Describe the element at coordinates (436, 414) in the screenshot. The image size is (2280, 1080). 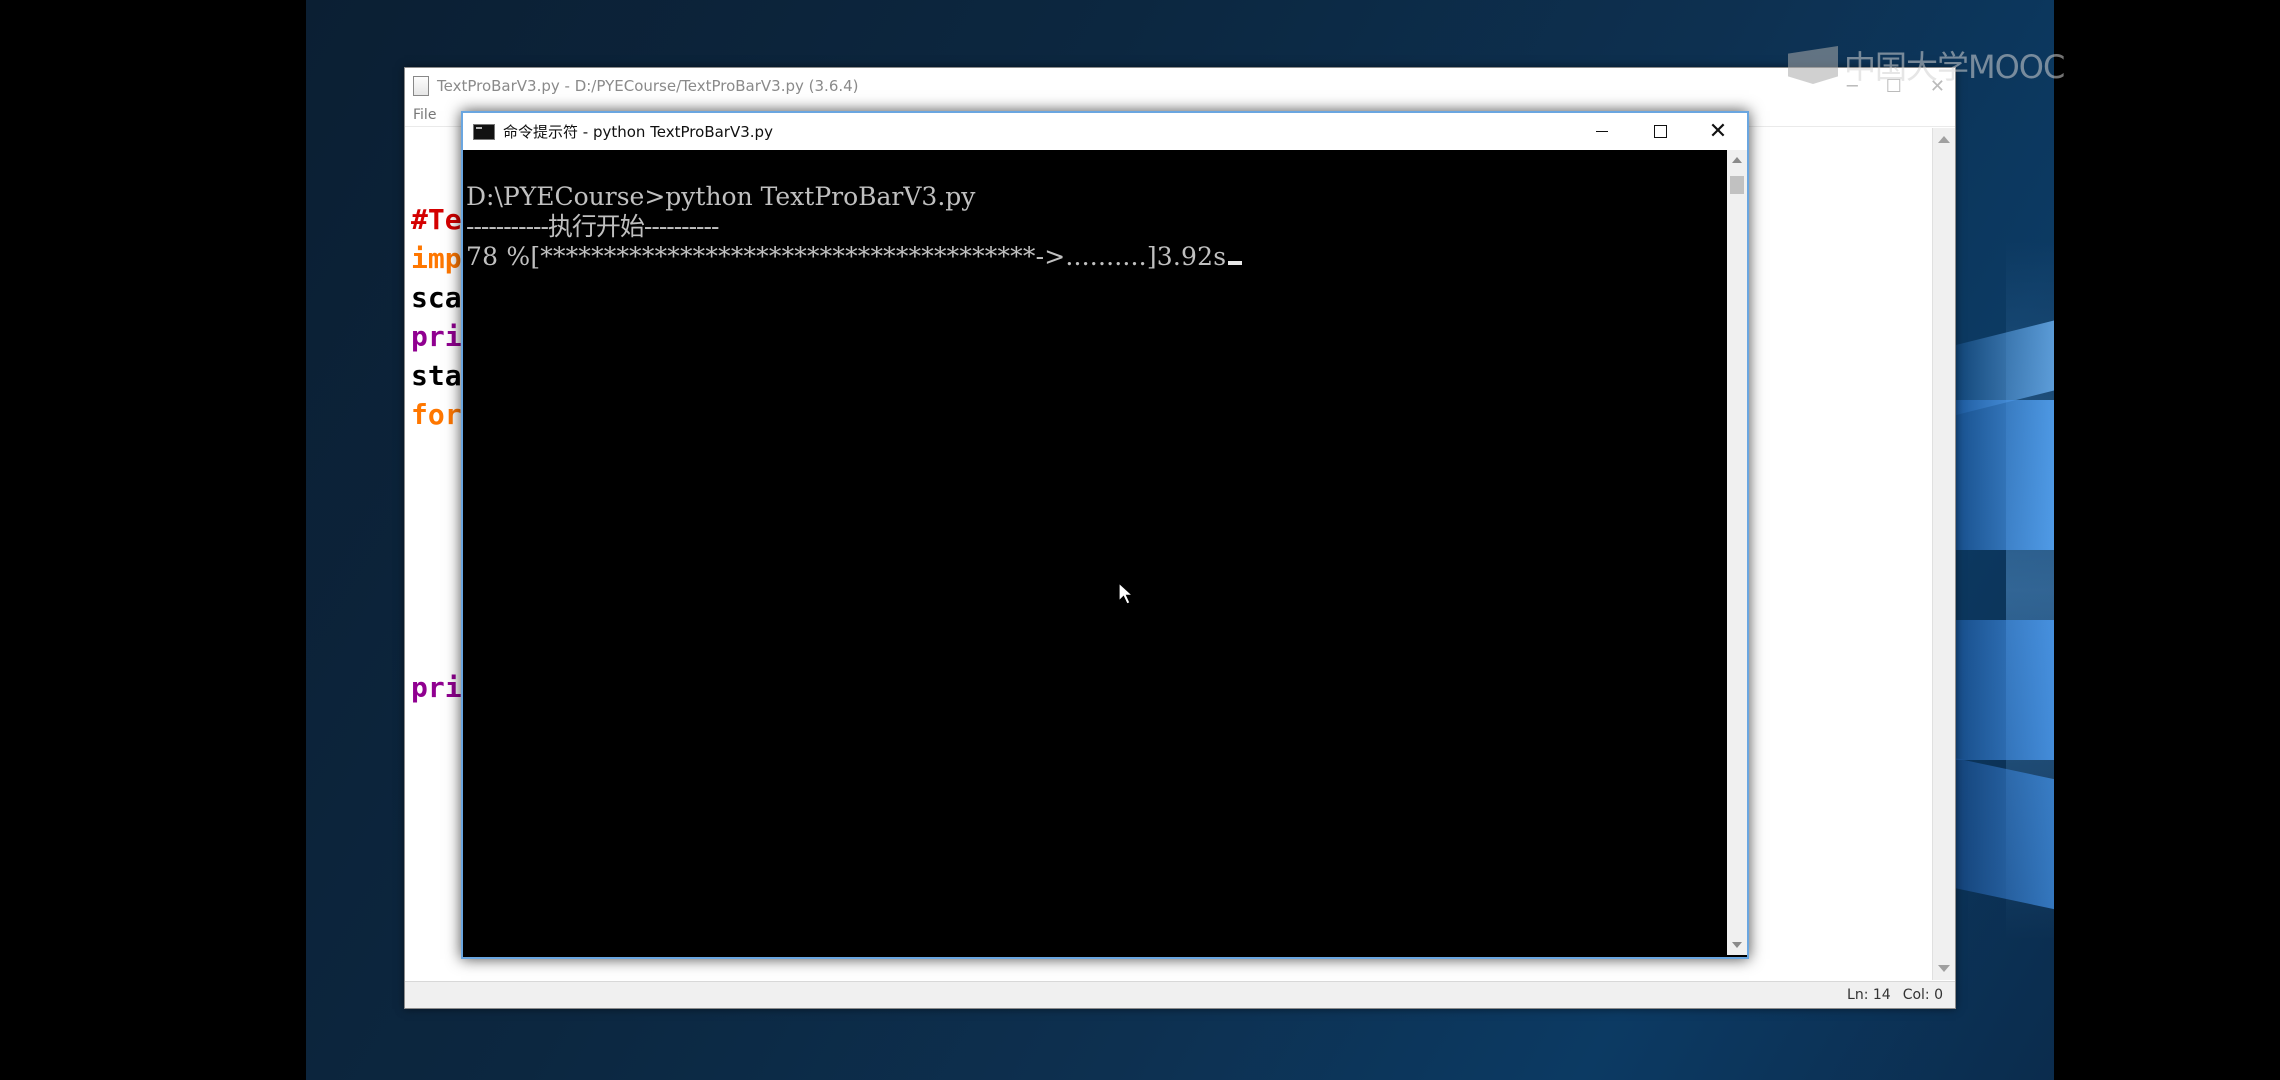
I see `code-line: for` at that location.